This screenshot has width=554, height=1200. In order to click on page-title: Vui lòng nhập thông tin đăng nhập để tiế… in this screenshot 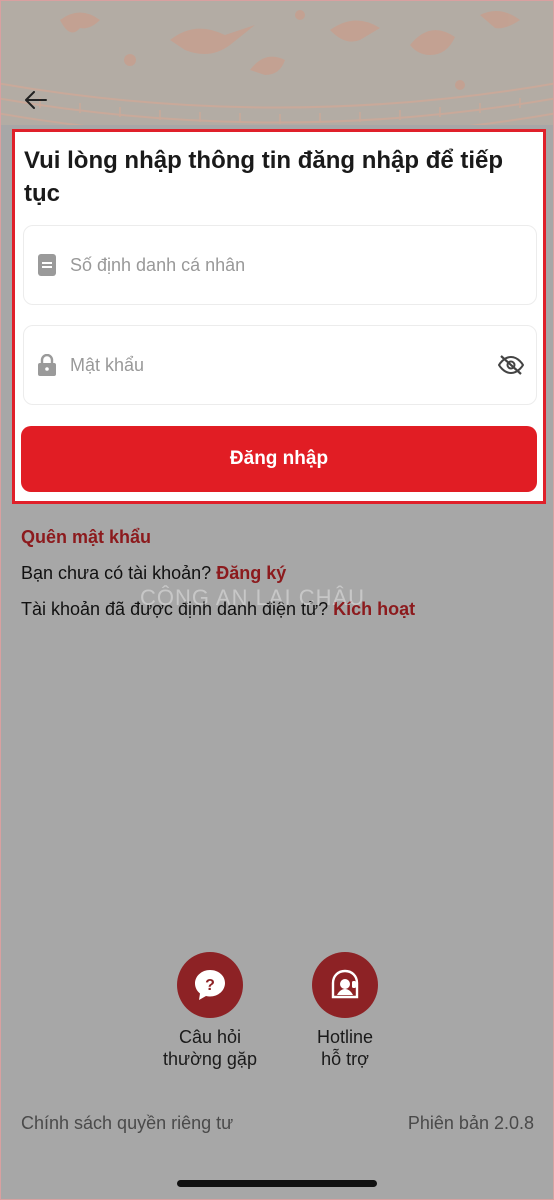, I will do `click(264, 177)`.